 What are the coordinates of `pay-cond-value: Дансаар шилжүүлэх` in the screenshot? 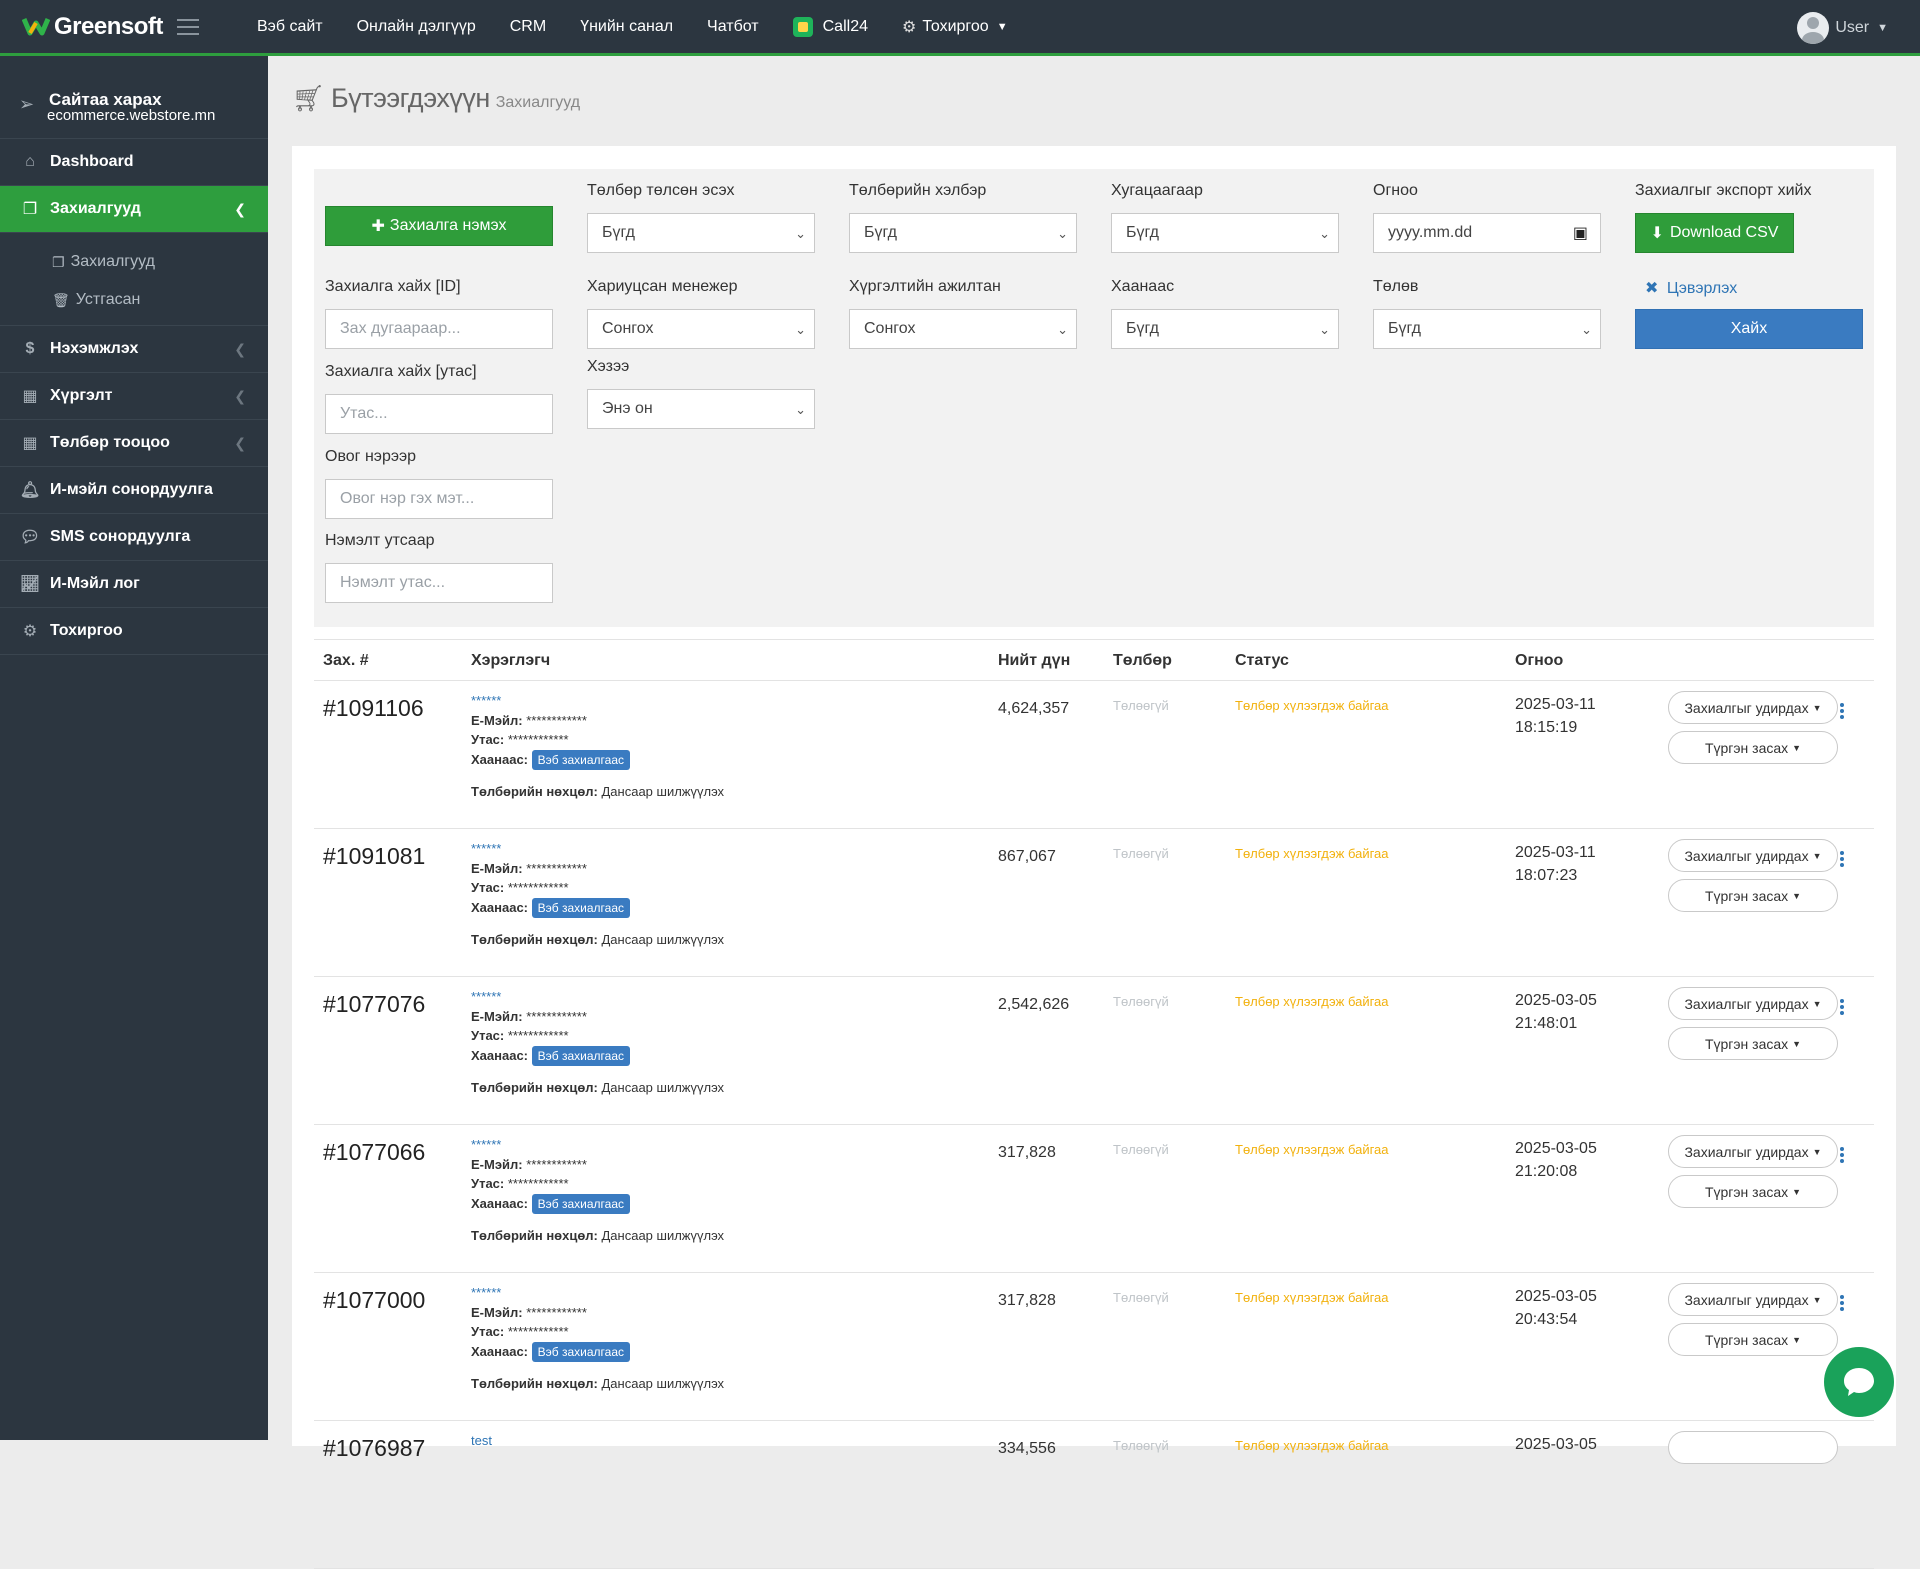 It's located at (663, 939).